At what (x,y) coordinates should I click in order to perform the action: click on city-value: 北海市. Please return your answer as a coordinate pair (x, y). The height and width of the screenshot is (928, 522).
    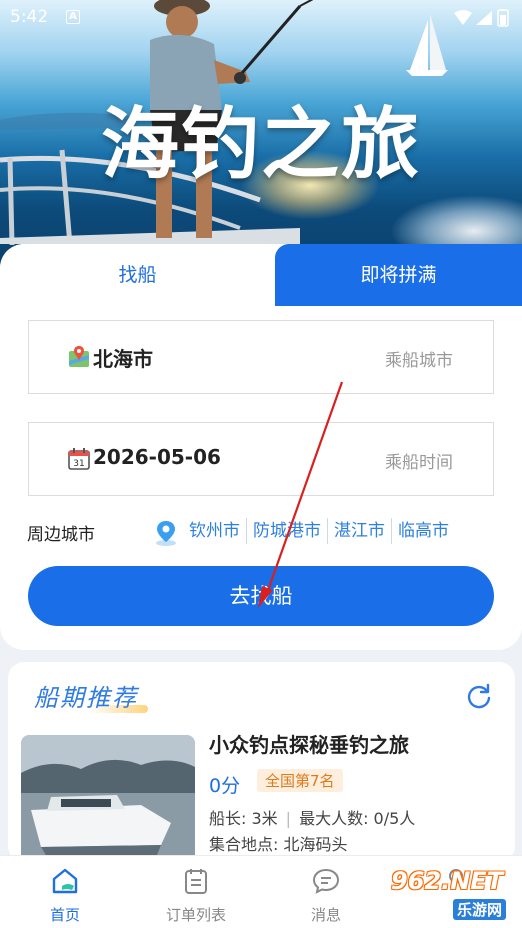
    Looking at the image, I should click on (123, 359).